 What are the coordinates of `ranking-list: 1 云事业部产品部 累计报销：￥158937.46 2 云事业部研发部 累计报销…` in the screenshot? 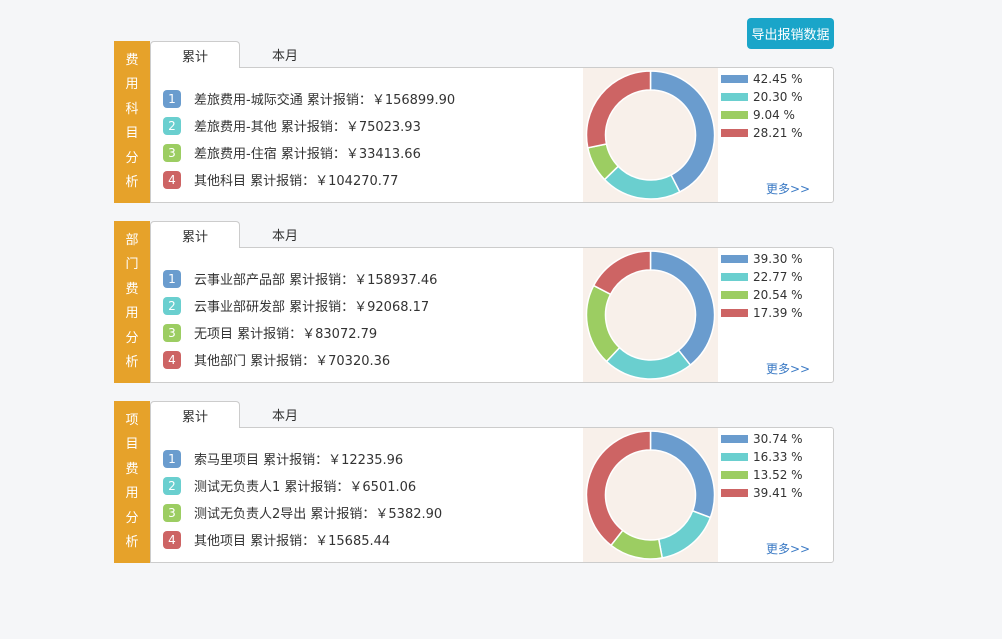 It's located at (300, 319).